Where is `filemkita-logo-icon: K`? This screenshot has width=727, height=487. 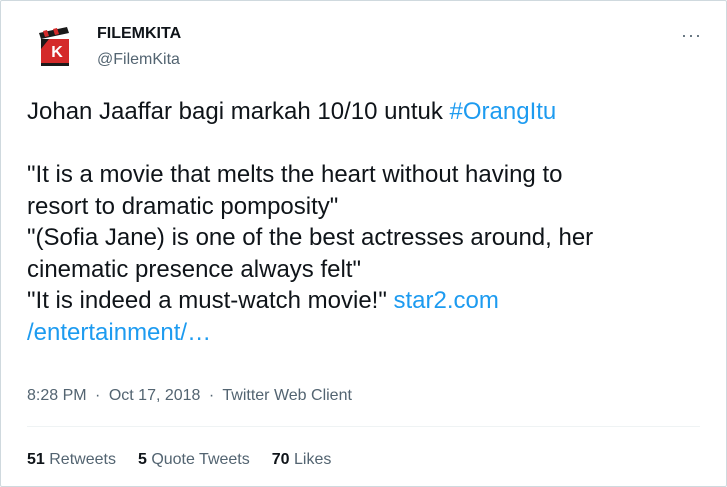 filemkita-logo-icon: K is located at coordinates (54, 46).